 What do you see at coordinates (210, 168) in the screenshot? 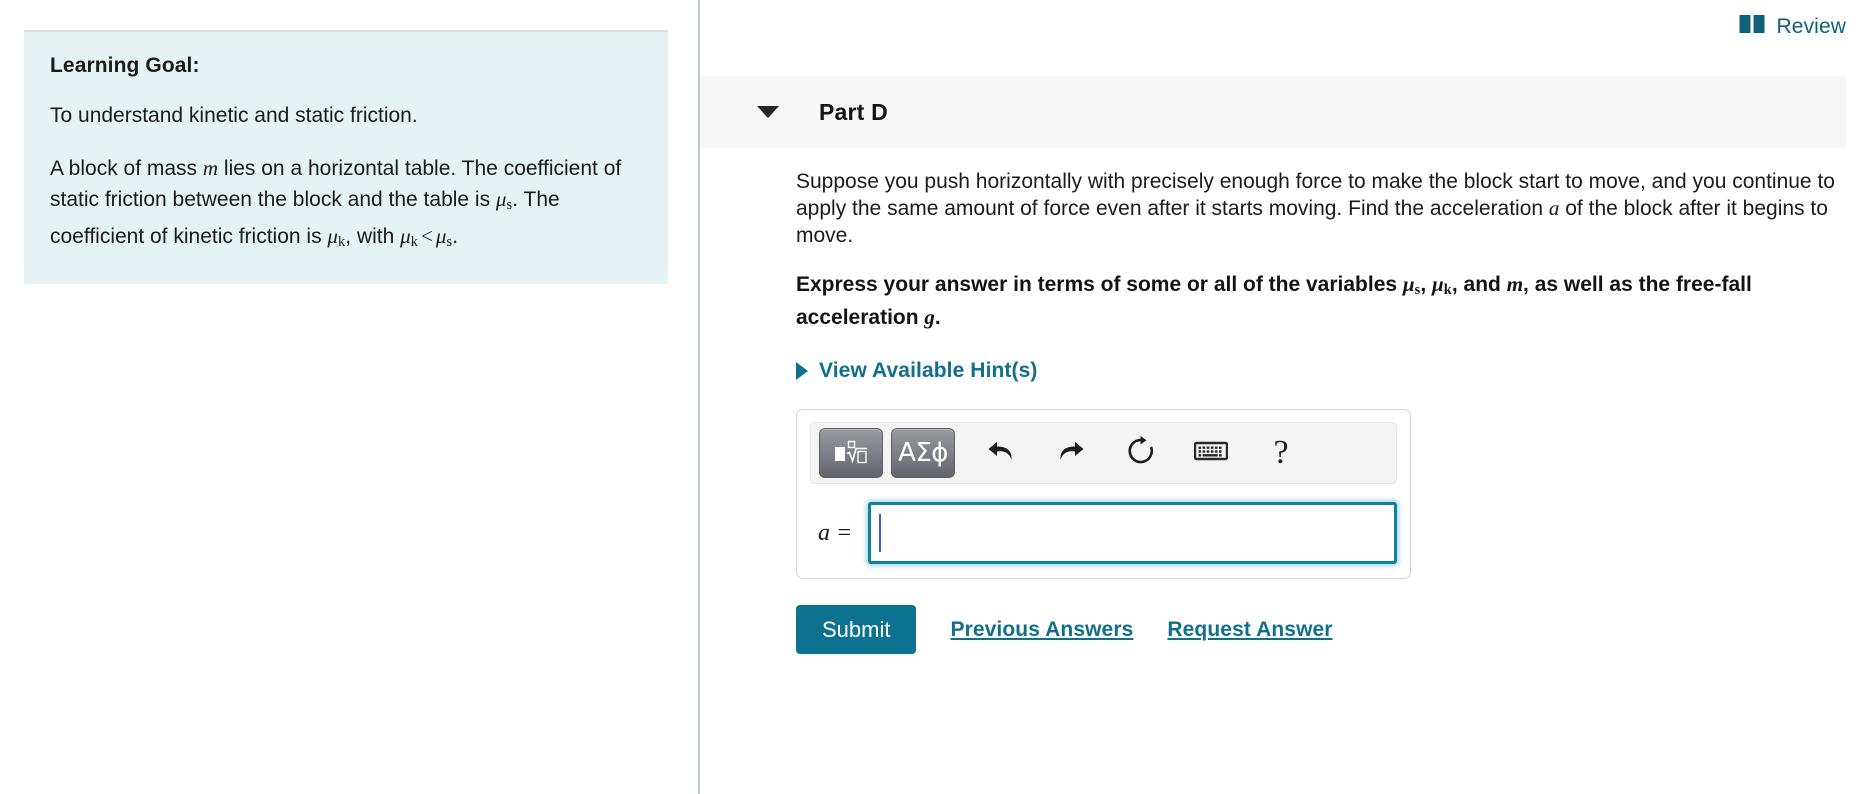
I see `variable-m: m` at bounding box center [210, 168].